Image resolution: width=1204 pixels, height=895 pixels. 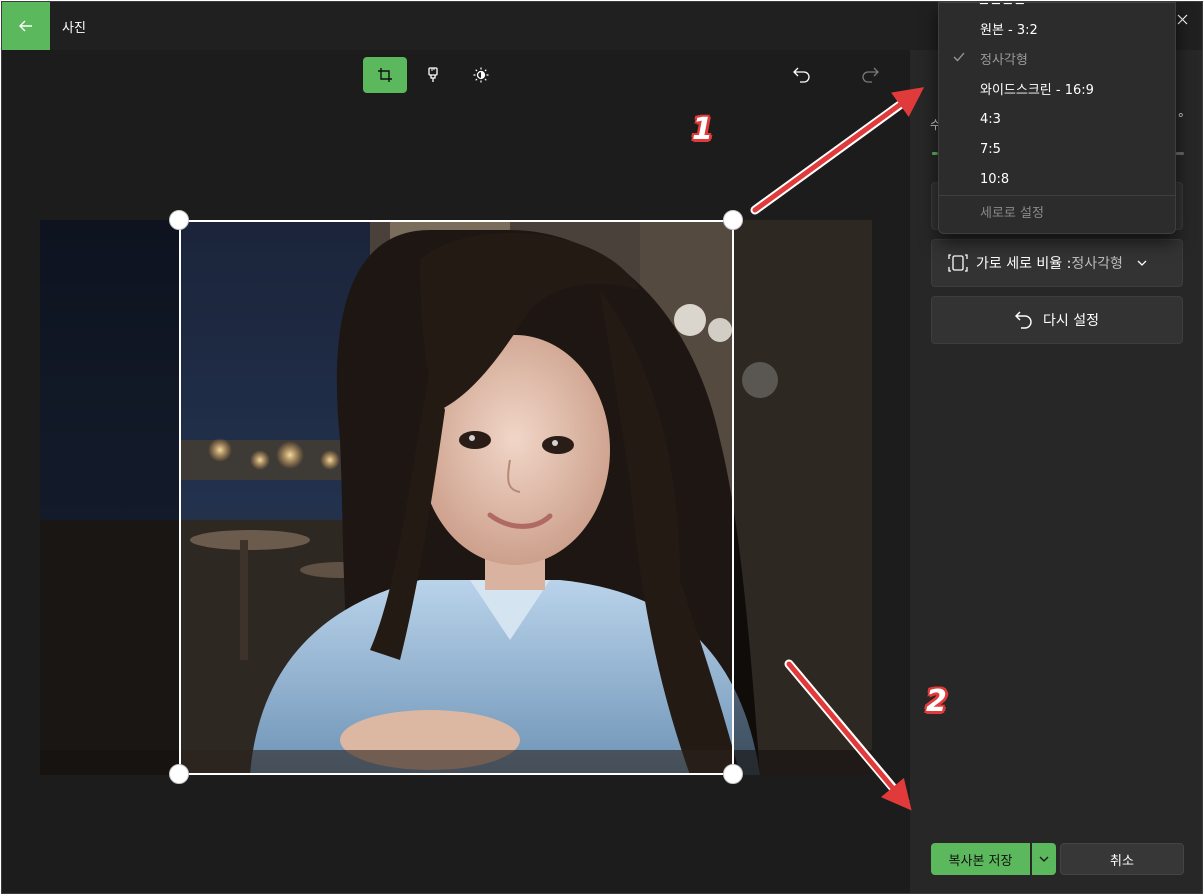 What do you see at coordinates (936, 701) in the screenshot?
I see `annotation-number-2: 2` at bounding box center [936, 701].